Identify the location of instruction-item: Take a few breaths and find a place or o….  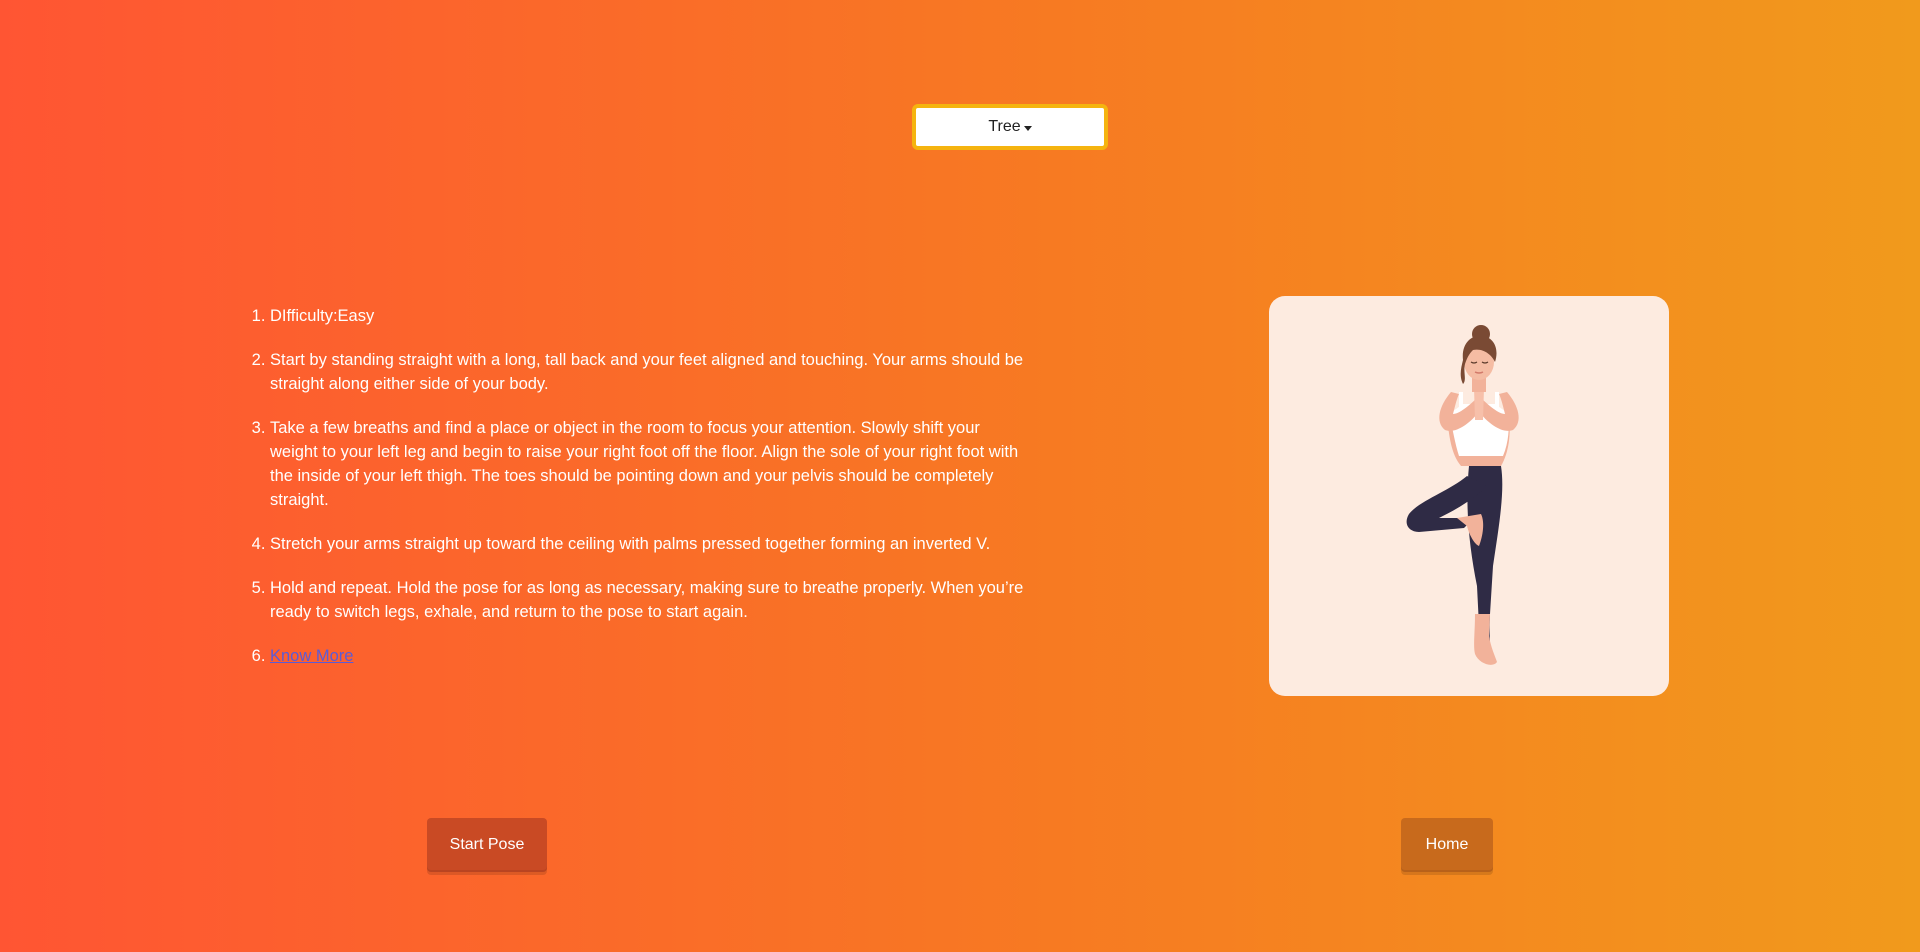
(648, 464).